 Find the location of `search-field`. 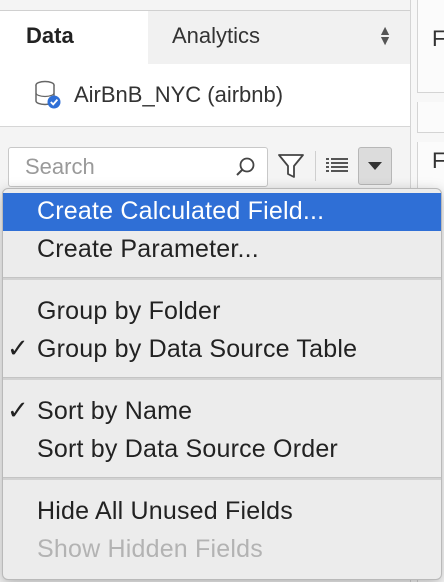

search-field is located at coordinates (138, 167).